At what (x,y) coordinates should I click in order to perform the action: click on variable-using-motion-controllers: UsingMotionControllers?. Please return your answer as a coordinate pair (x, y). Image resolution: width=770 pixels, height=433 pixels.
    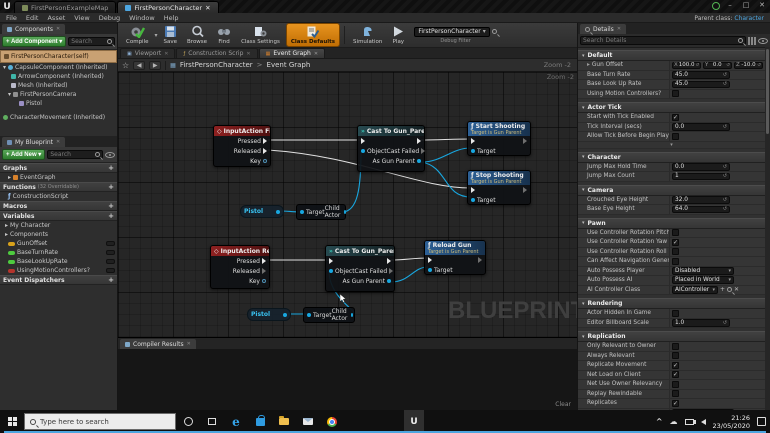
    Looking at the image, I should click on (58, 270).